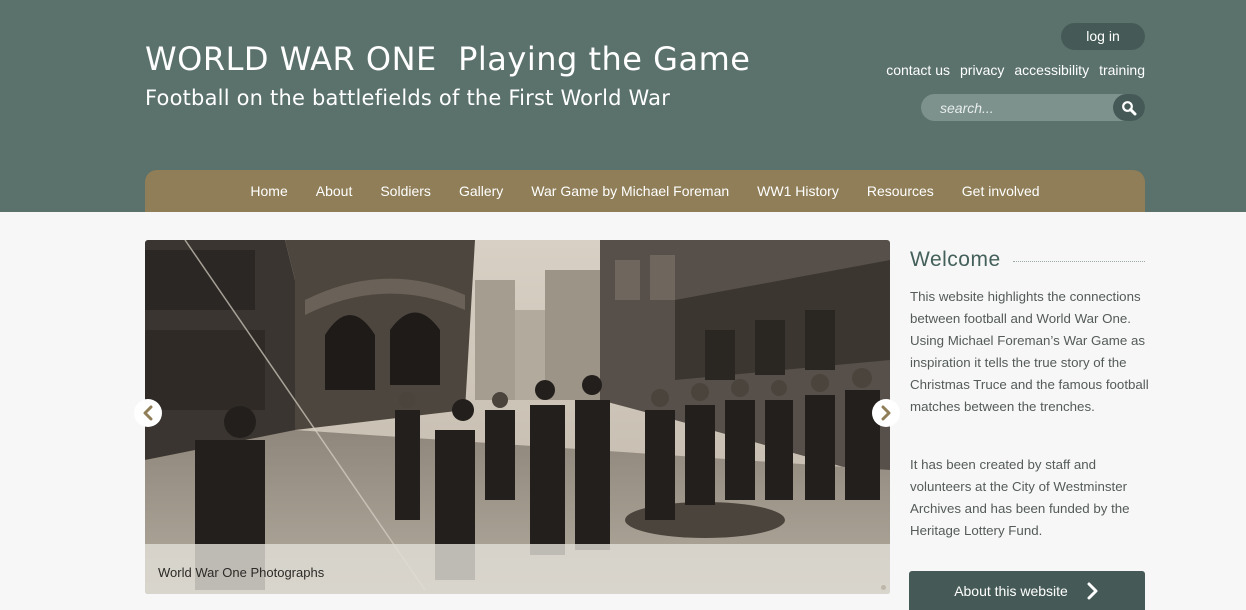  Describe the element at coordinates (1078, 261) in the screenshot. I see `welcome-divider` at that location.